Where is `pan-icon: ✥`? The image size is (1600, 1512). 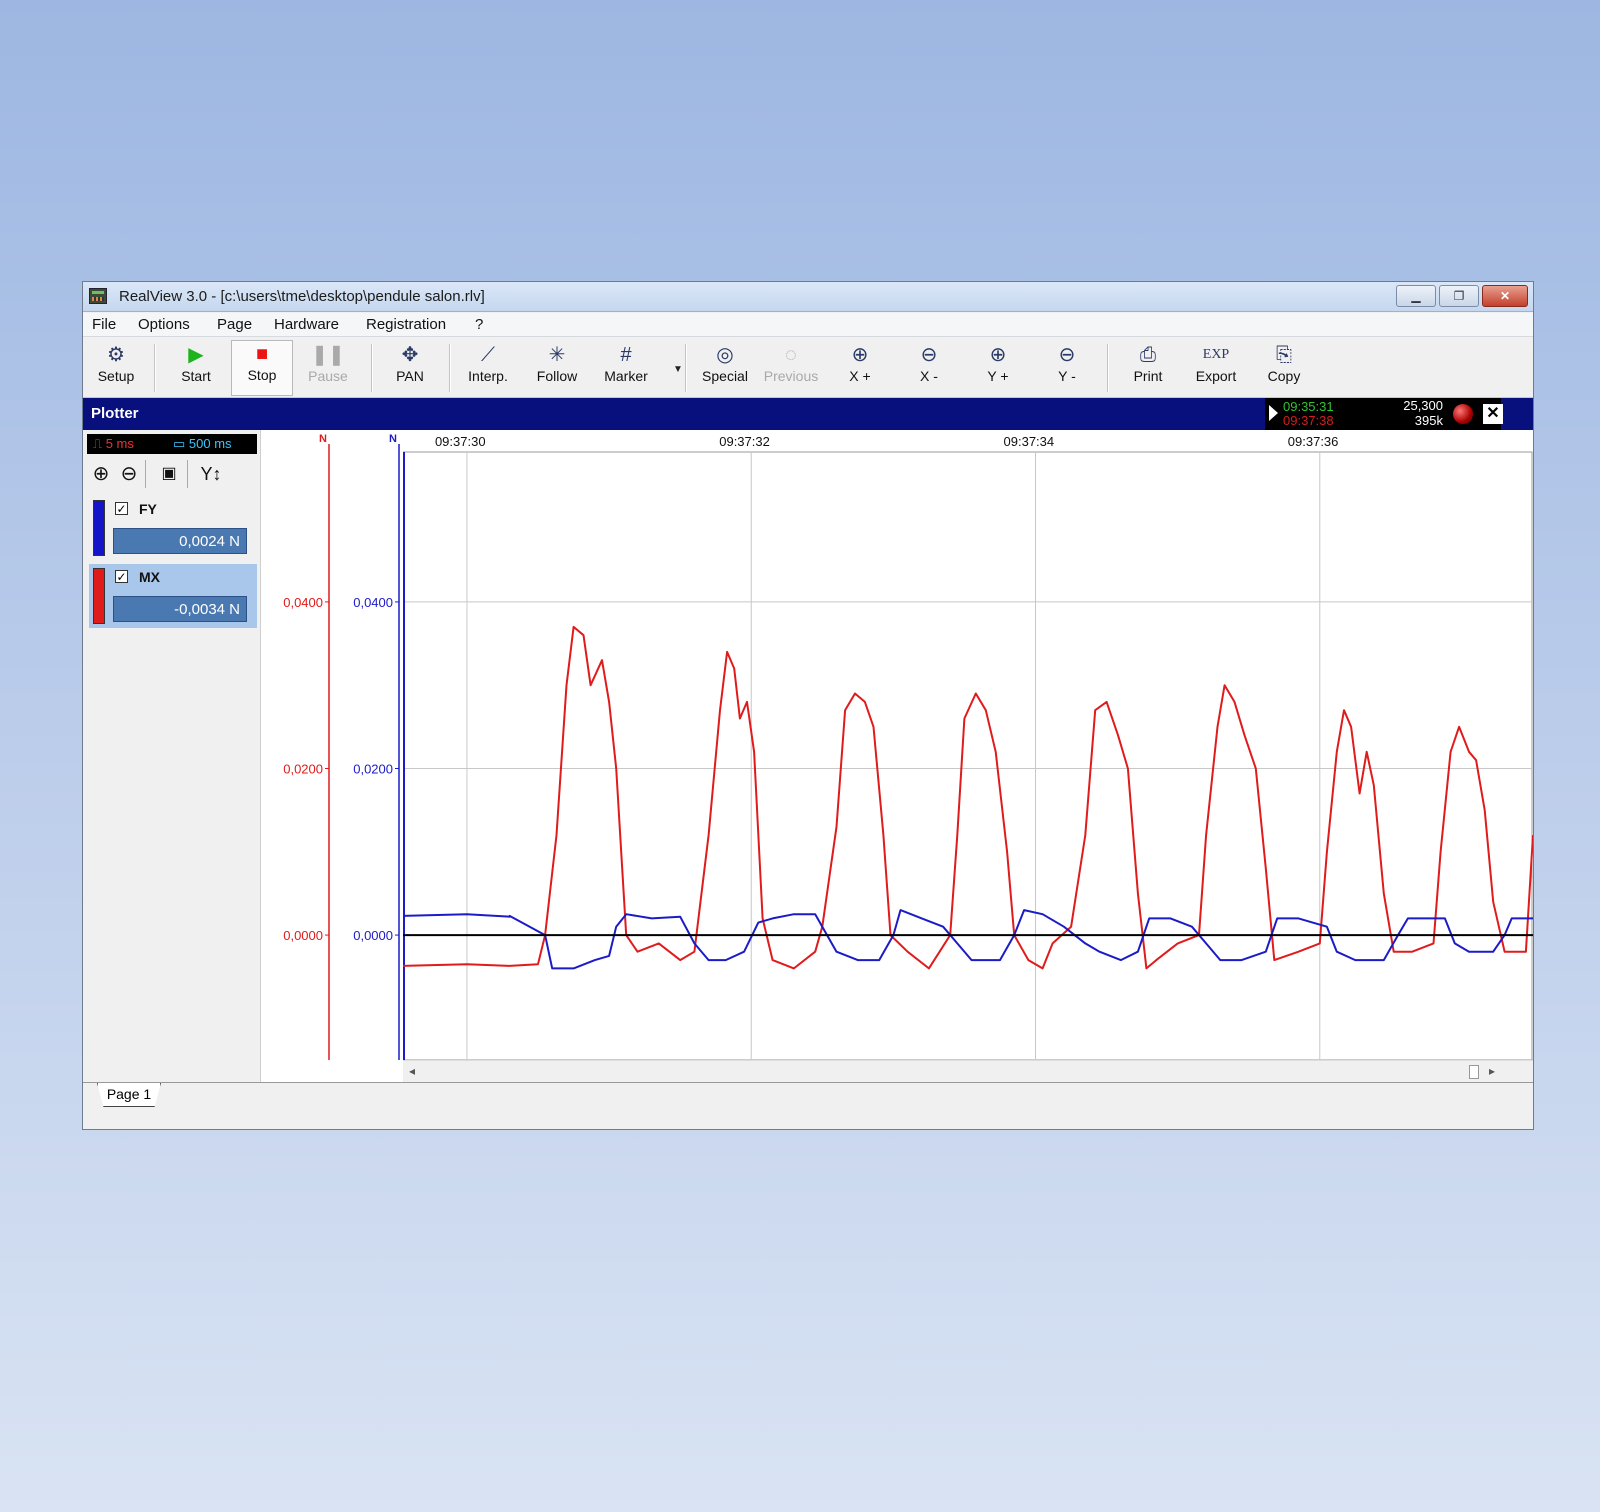
pan-icon: ✥ is located at coordinates (410, 355).